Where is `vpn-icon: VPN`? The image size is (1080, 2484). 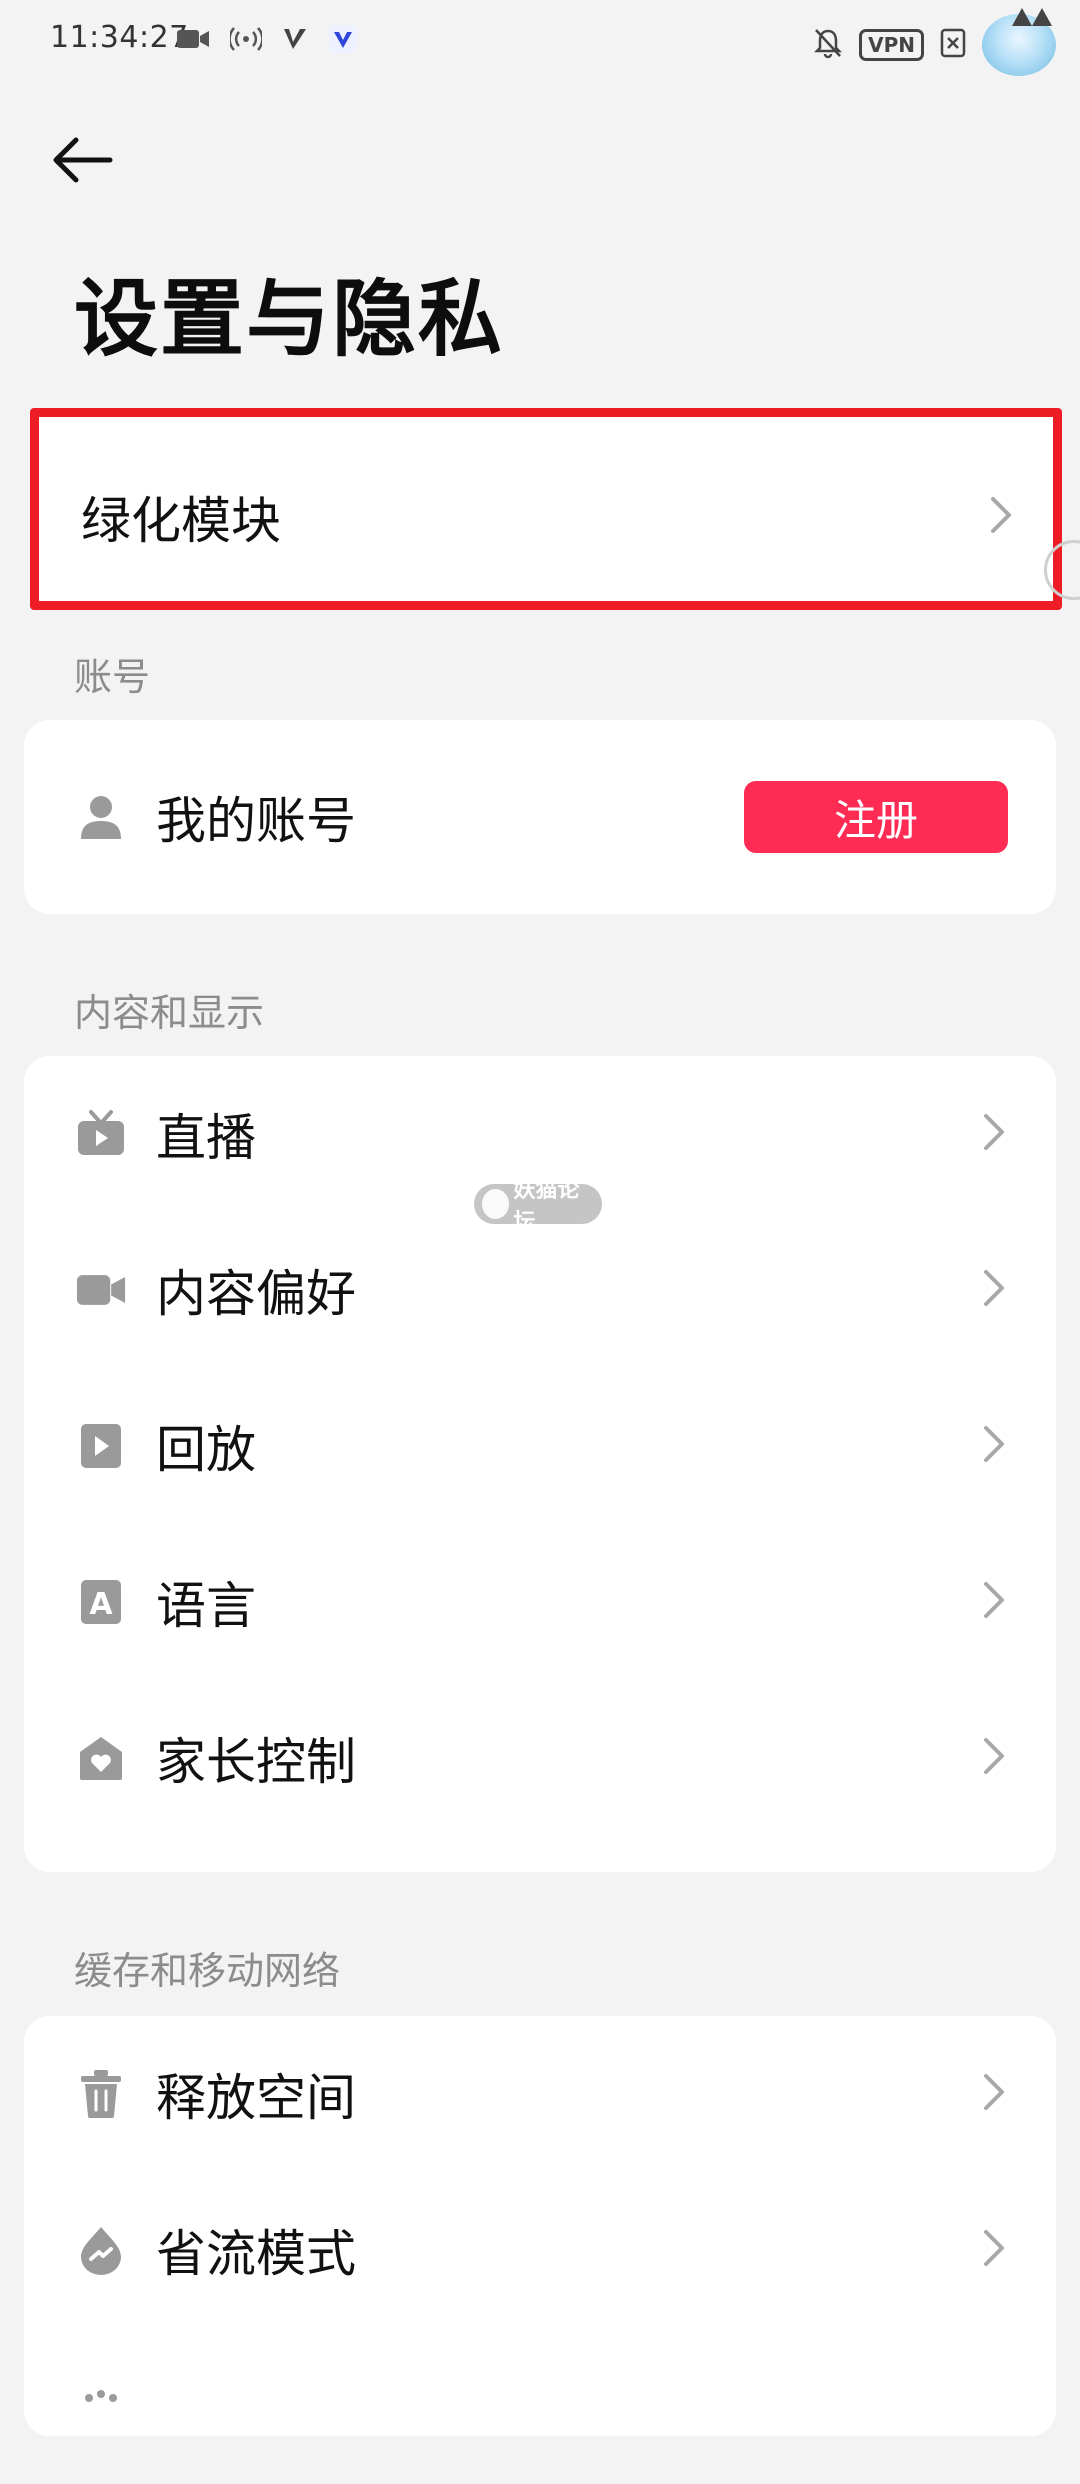
vpn-icon: VPN is located at coordinates (891, 45).